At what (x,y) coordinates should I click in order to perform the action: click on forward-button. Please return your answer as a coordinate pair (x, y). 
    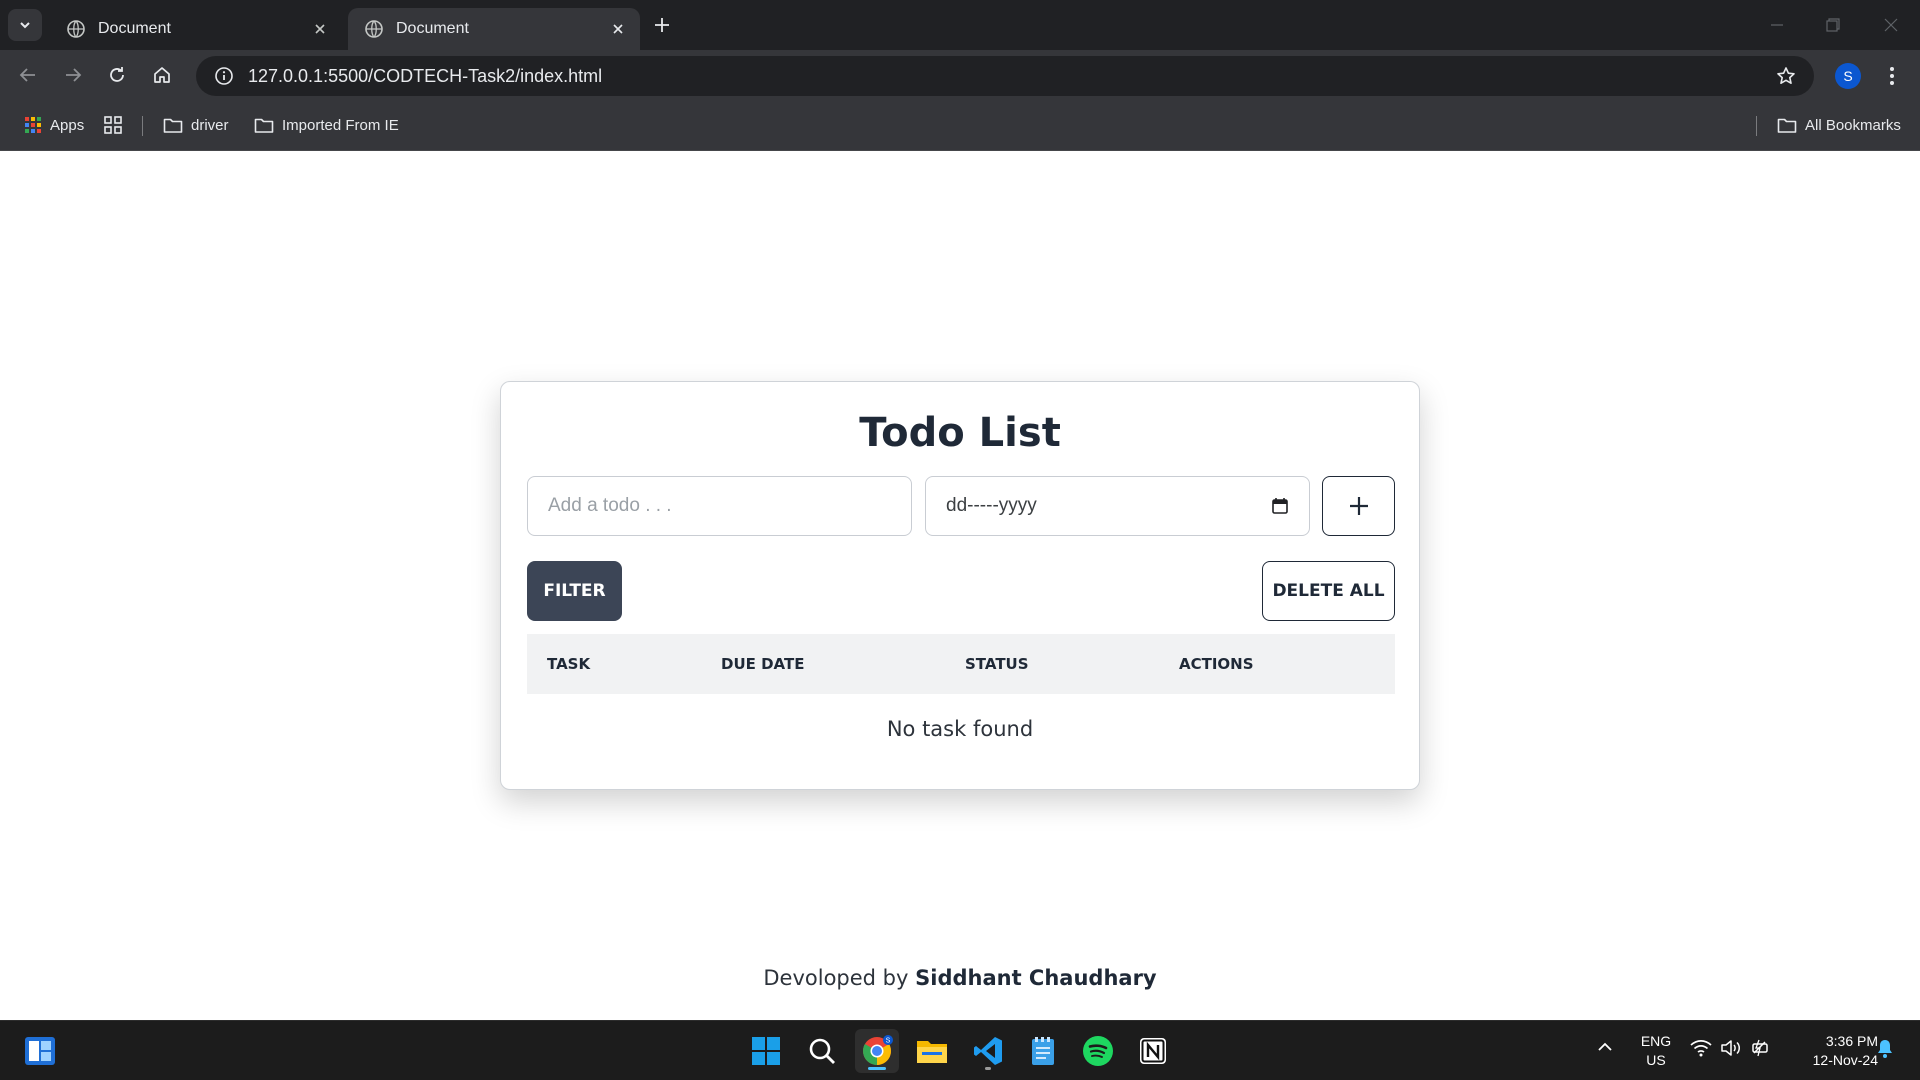
    Looking at the image, I should click on (73, 75).